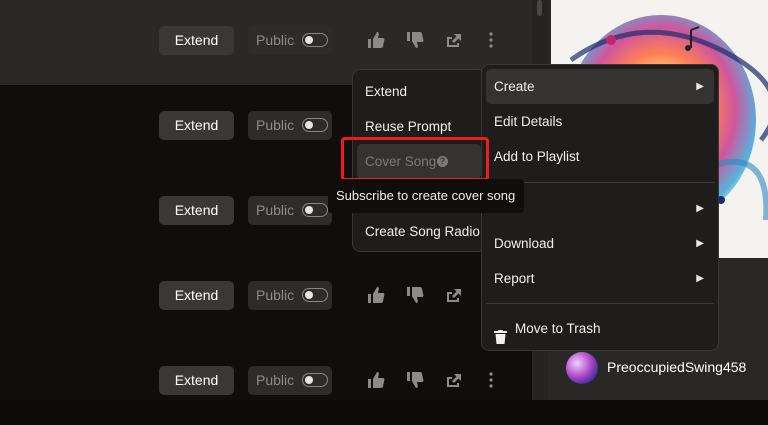 The height and width of the screenshot is (425, 768). I want to click on user-info: PreoccupiedSwing458, so click(666, 368).